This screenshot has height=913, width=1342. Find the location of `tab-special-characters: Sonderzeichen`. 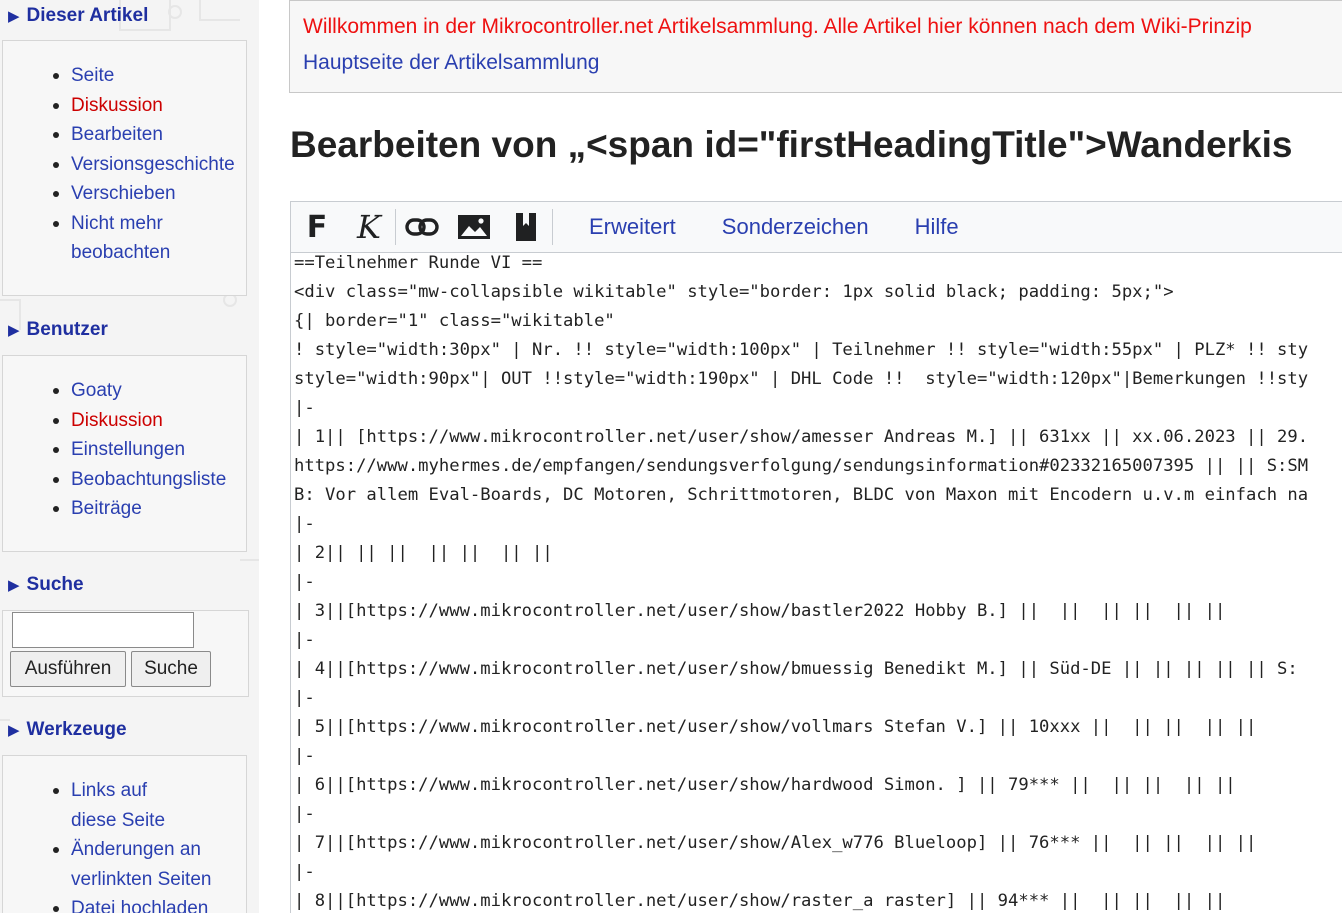

tab-special-characters: Sonderzeichen is located at coordinates (795, 227).